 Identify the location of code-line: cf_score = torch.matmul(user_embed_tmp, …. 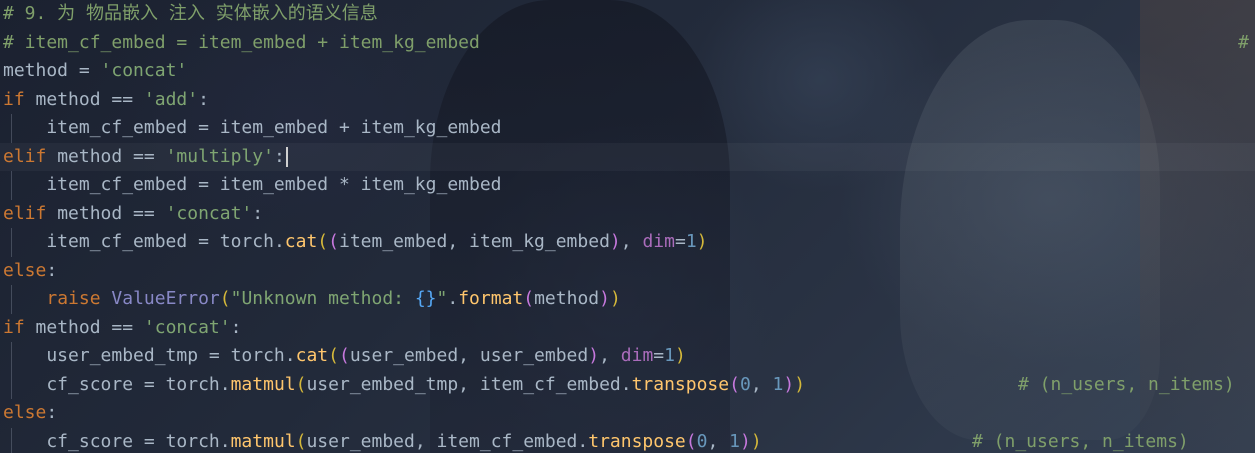
(627, 384).